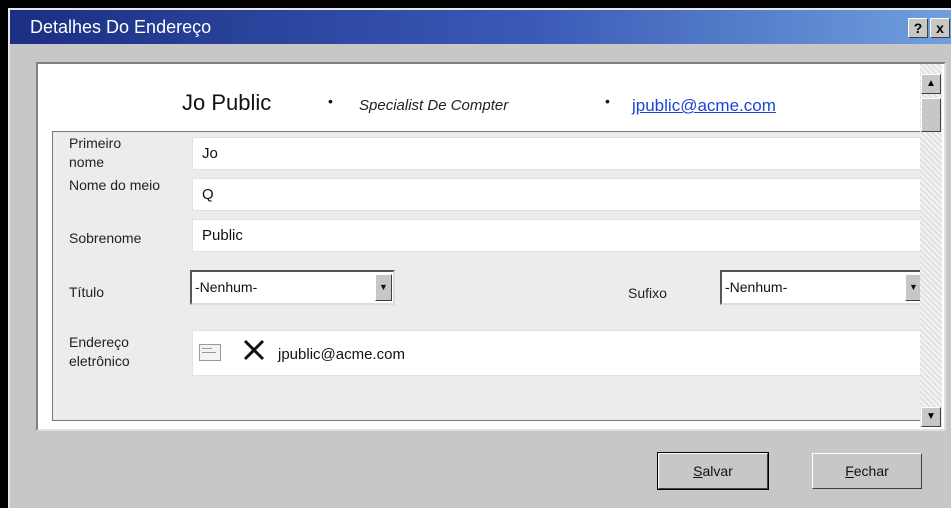  I want to click on suffix-label: Sufixo, so click(647, 293).